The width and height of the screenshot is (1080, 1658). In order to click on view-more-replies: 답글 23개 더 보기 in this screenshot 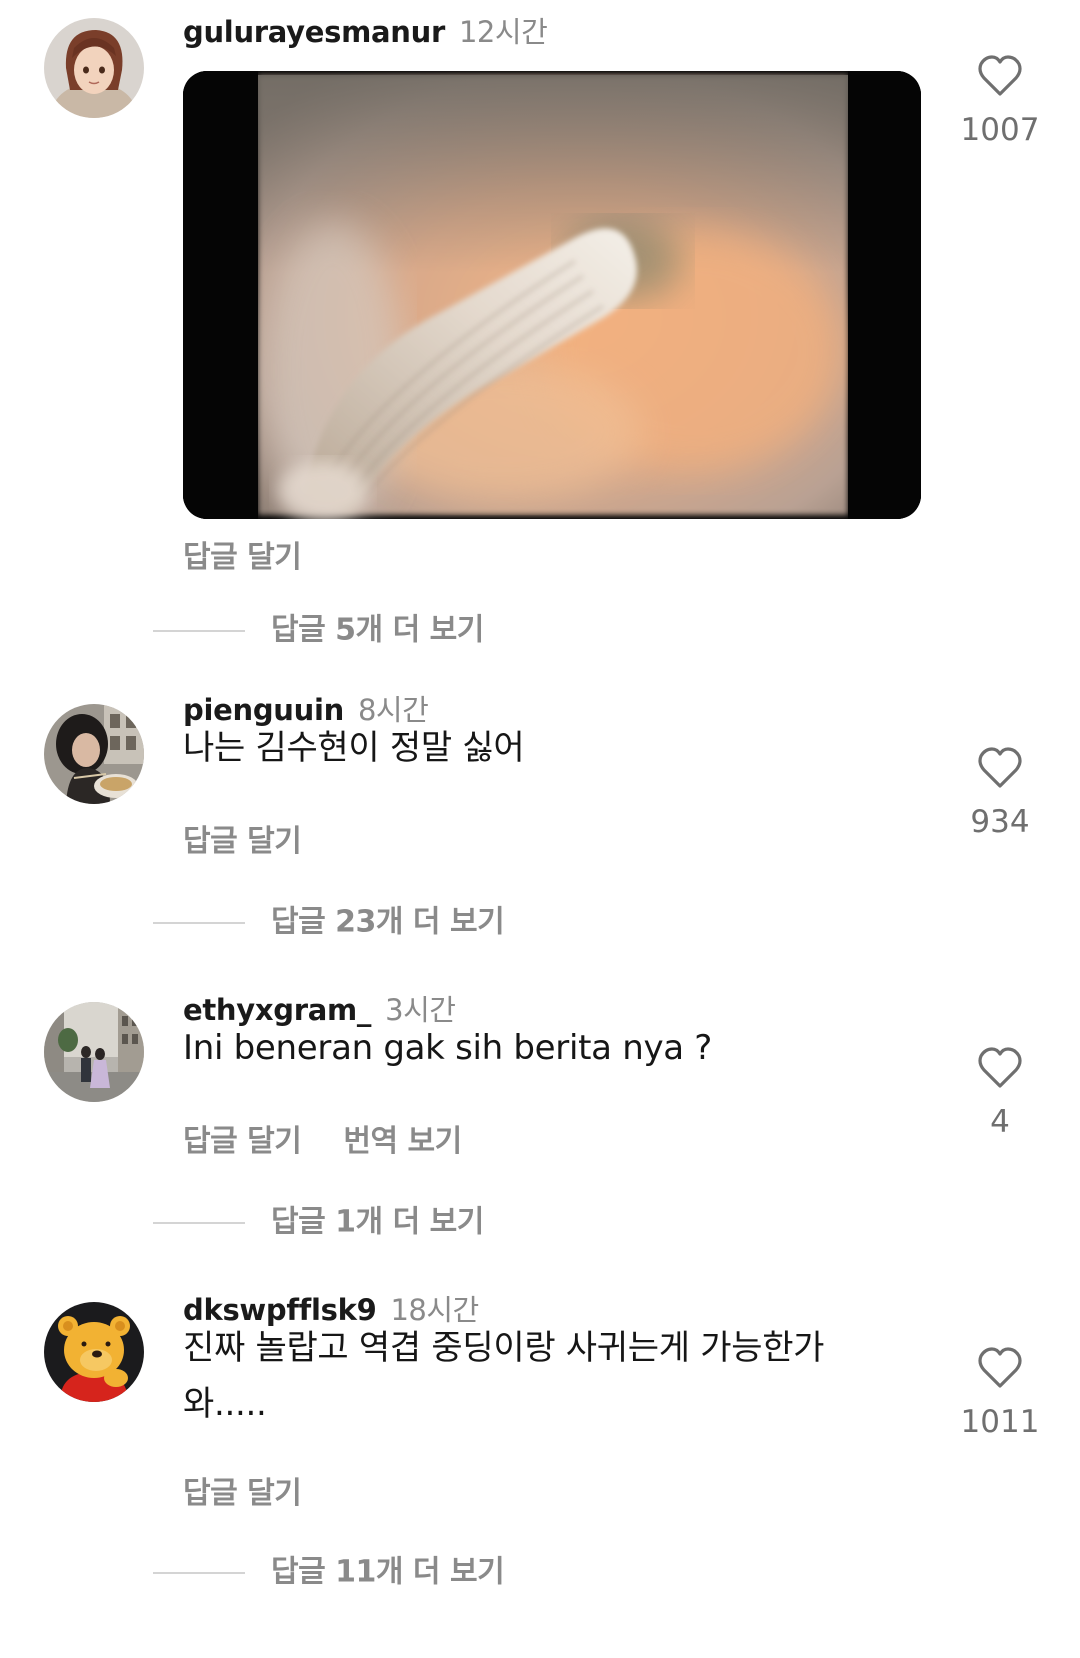, I will do `click(329, 922)`.